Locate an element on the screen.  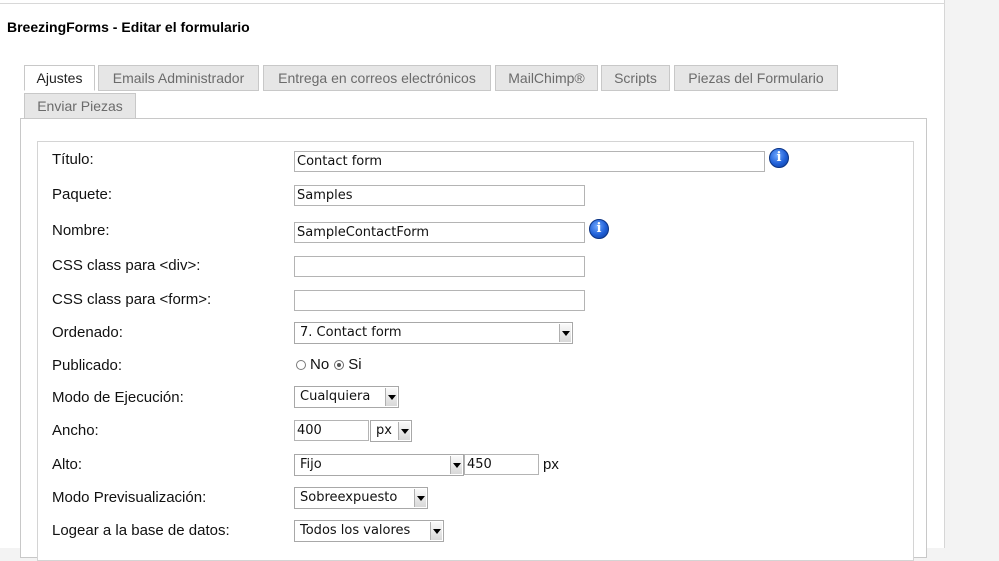
logear-select: Todos los valores is located at coordinates (369, 531).